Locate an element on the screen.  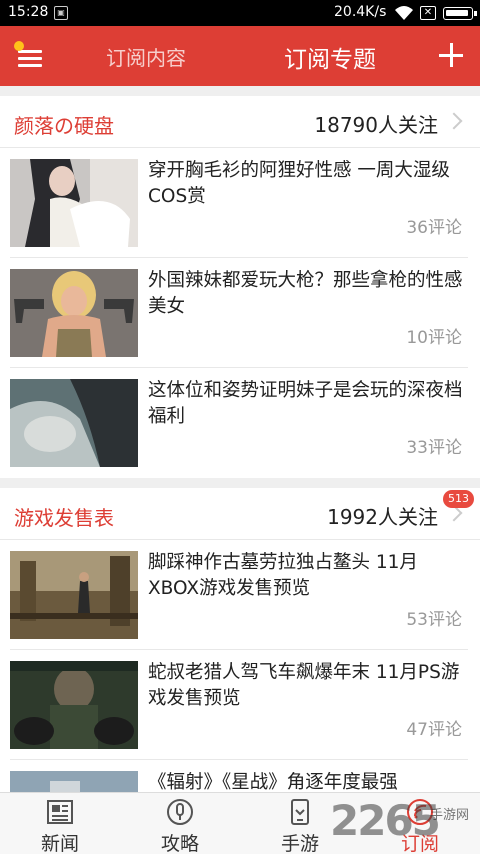
nav-label: 订阅 is located at coordinates (419, 843).